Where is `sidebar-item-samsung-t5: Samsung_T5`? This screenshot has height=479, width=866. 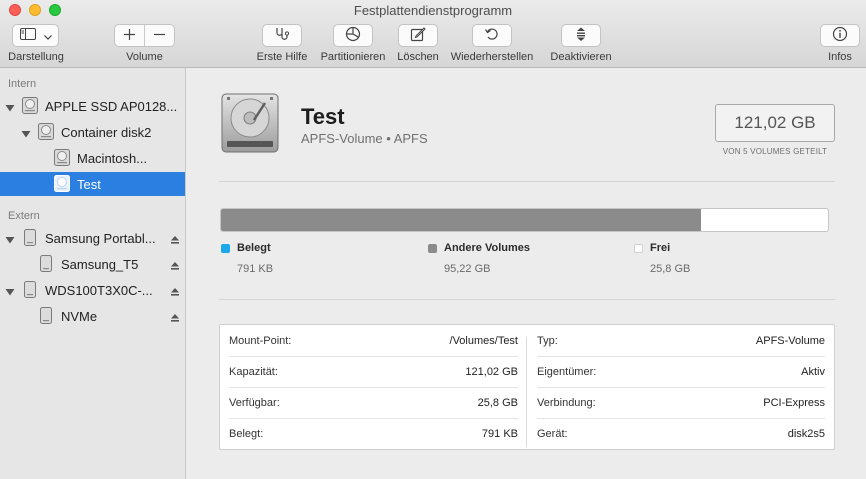 sidebar-item-samsung-t5: Samsung_T5 is located at coordinates (92, 264).